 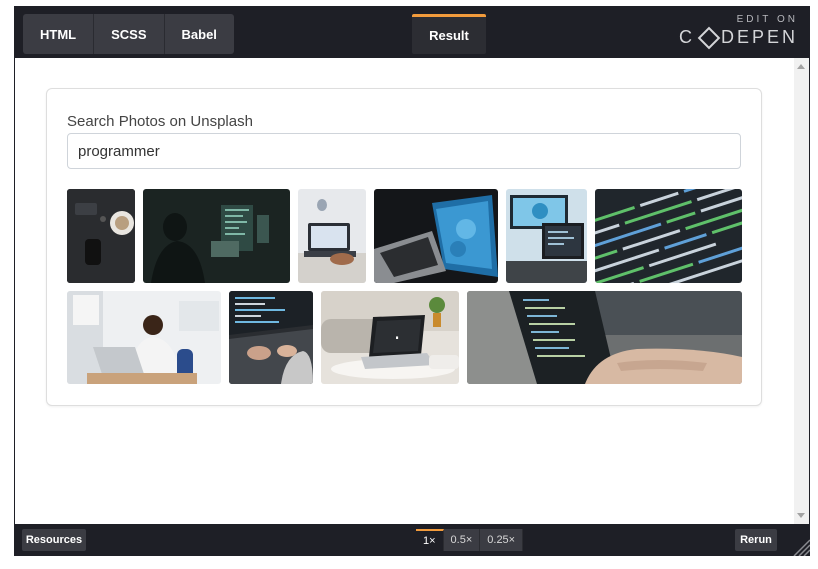 I want to click on person-image, so click(x=144, y=337).